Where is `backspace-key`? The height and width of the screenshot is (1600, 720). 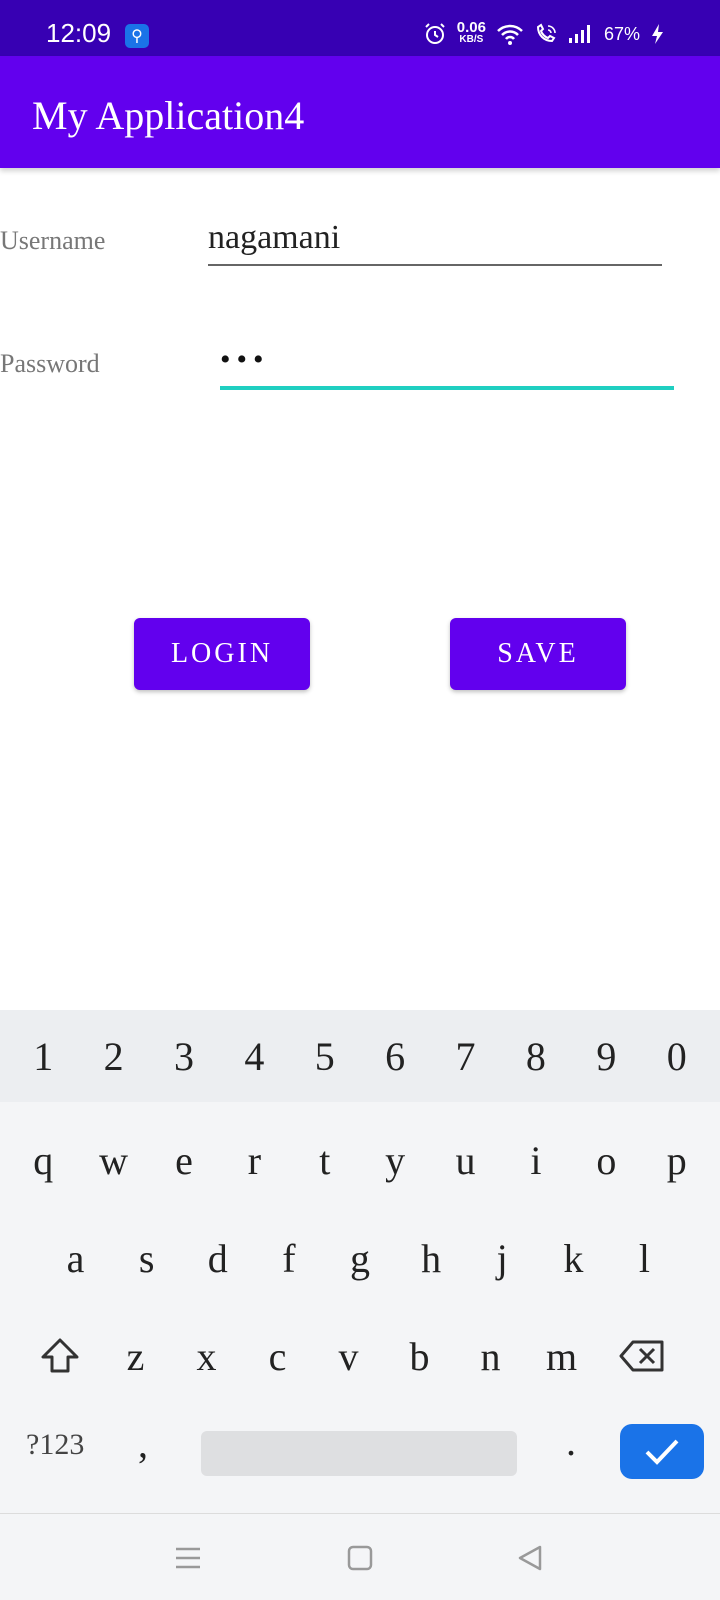 backspace-key is located at coordinates (642, 1356).